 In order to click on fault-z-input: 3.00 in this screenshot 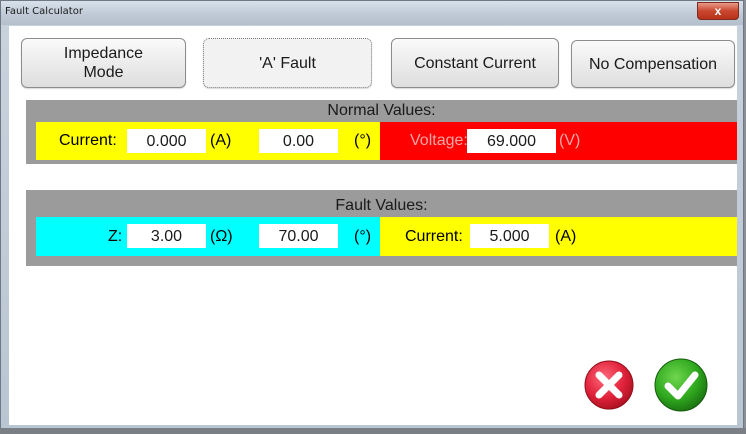, I will do `click(166, 236)`.